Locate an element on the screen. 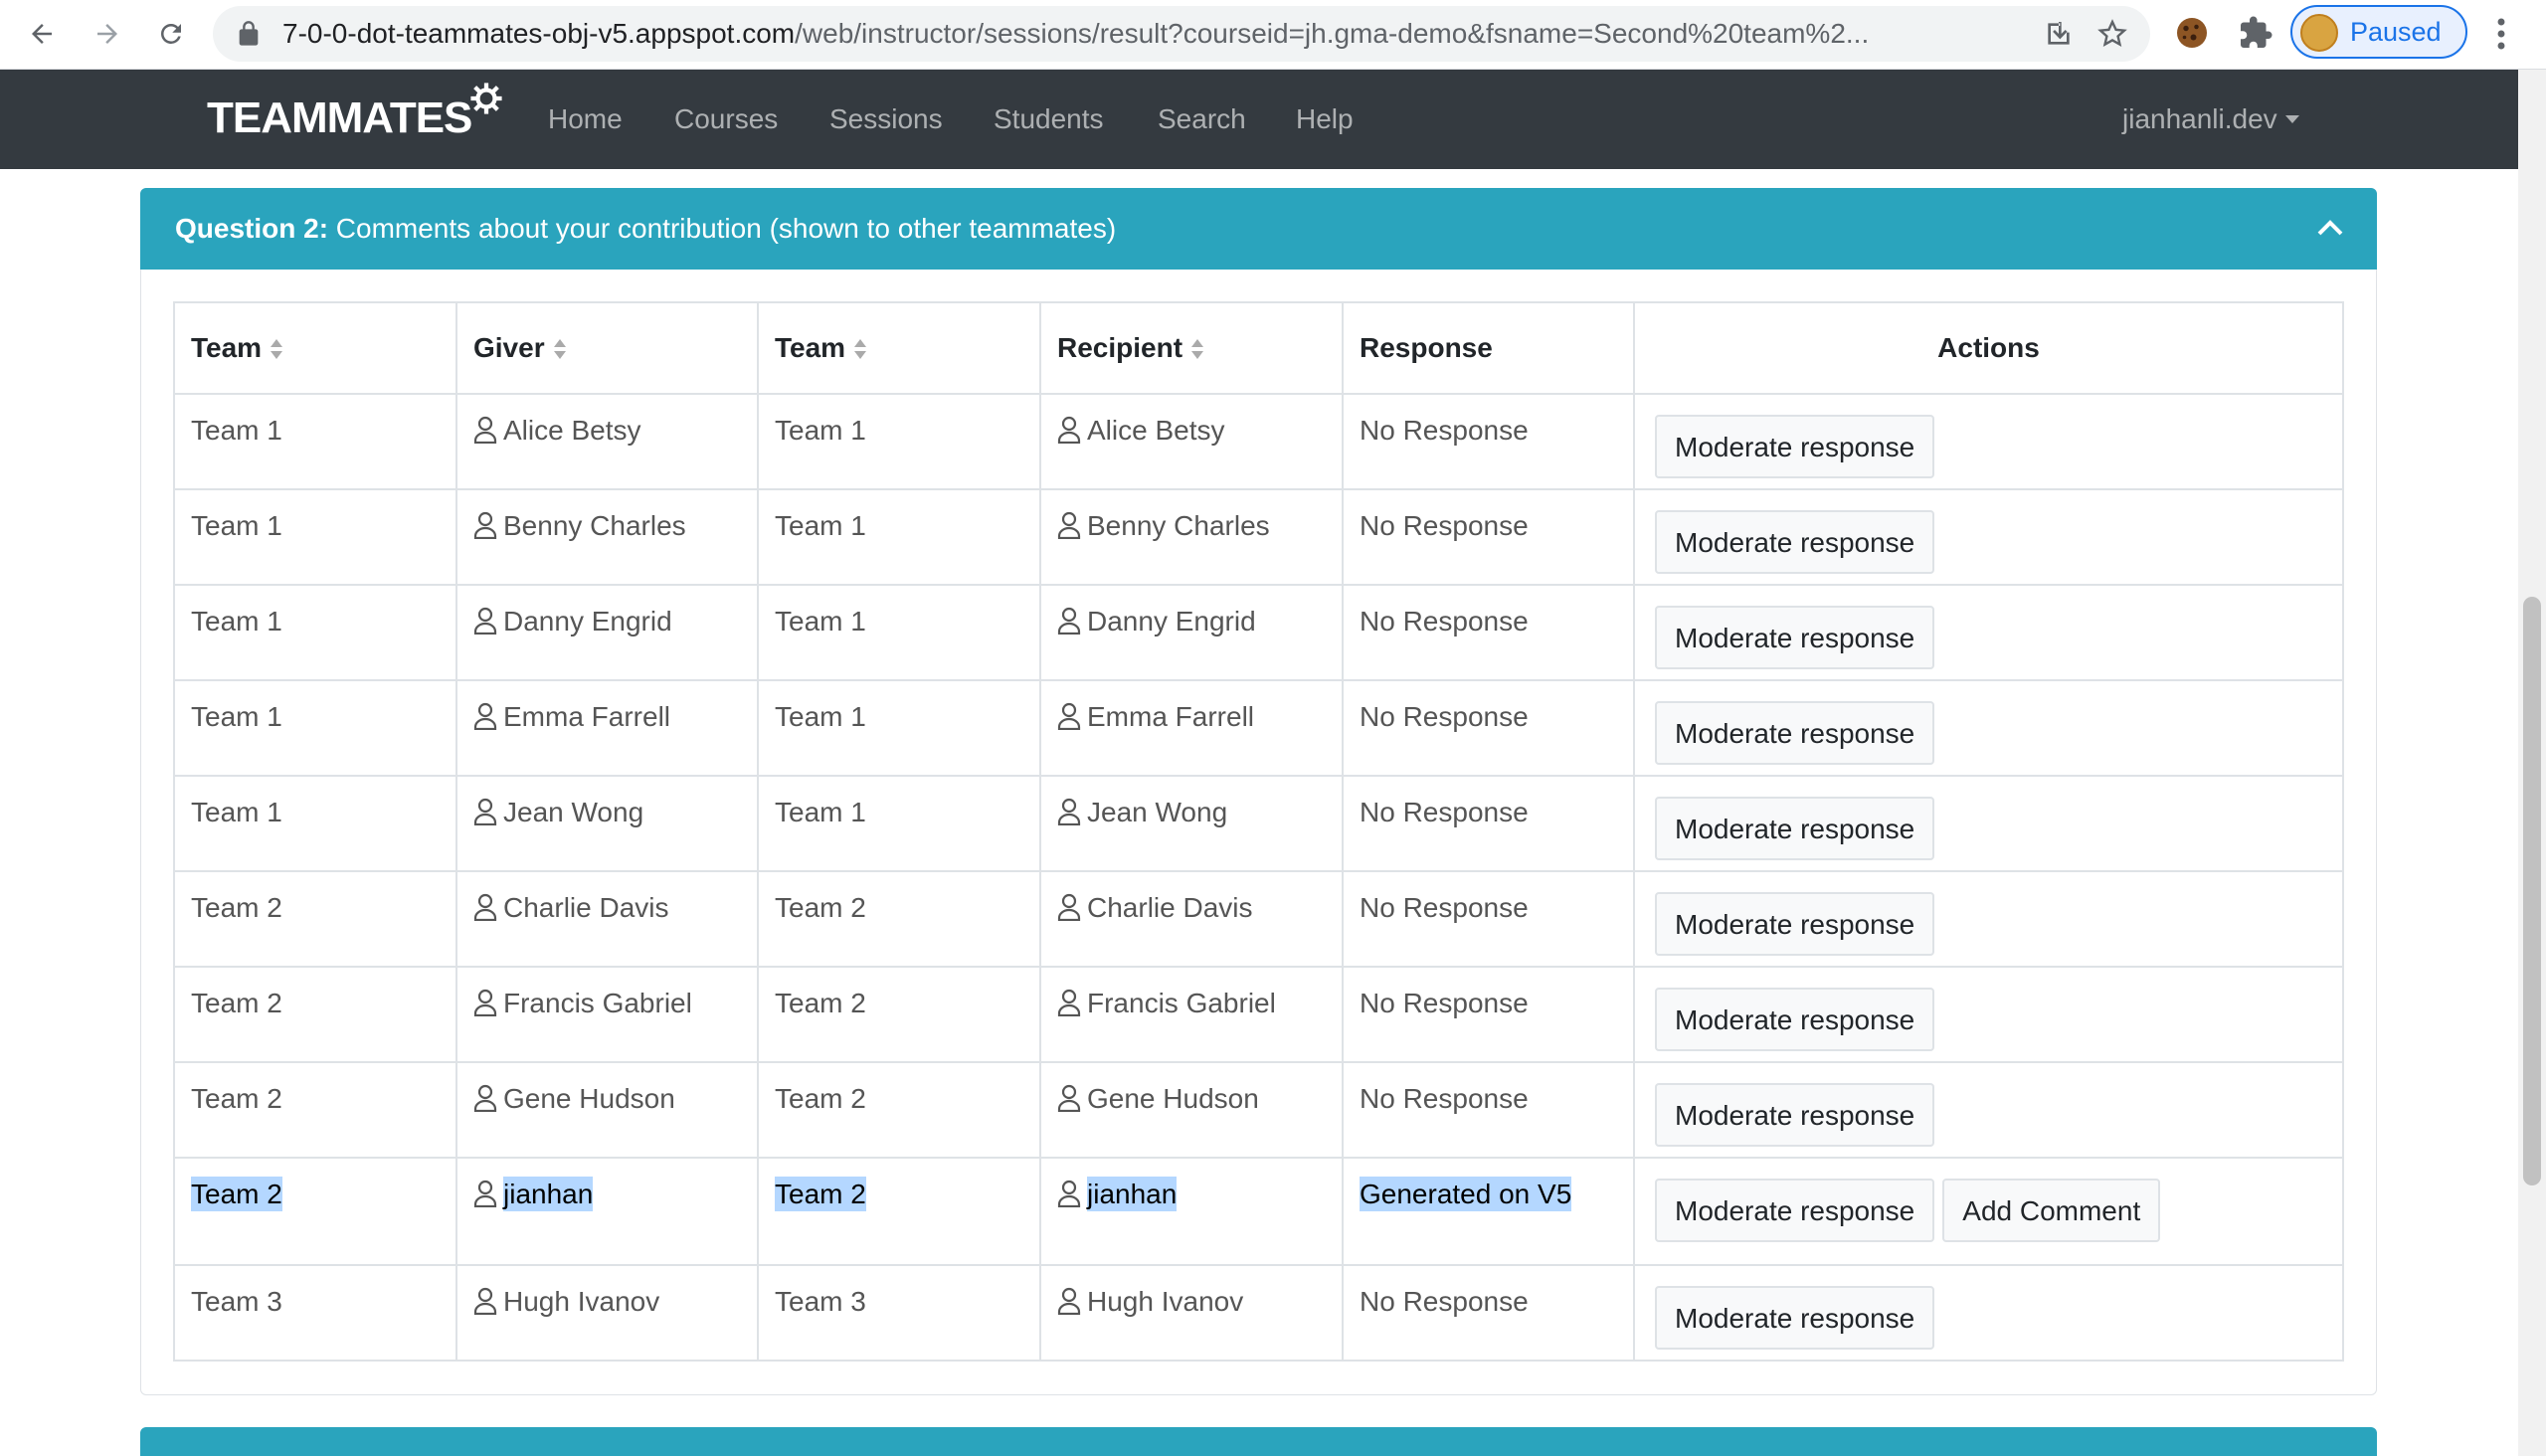  recipient-team-text: Team 2 is located at coordinates (820, 907).